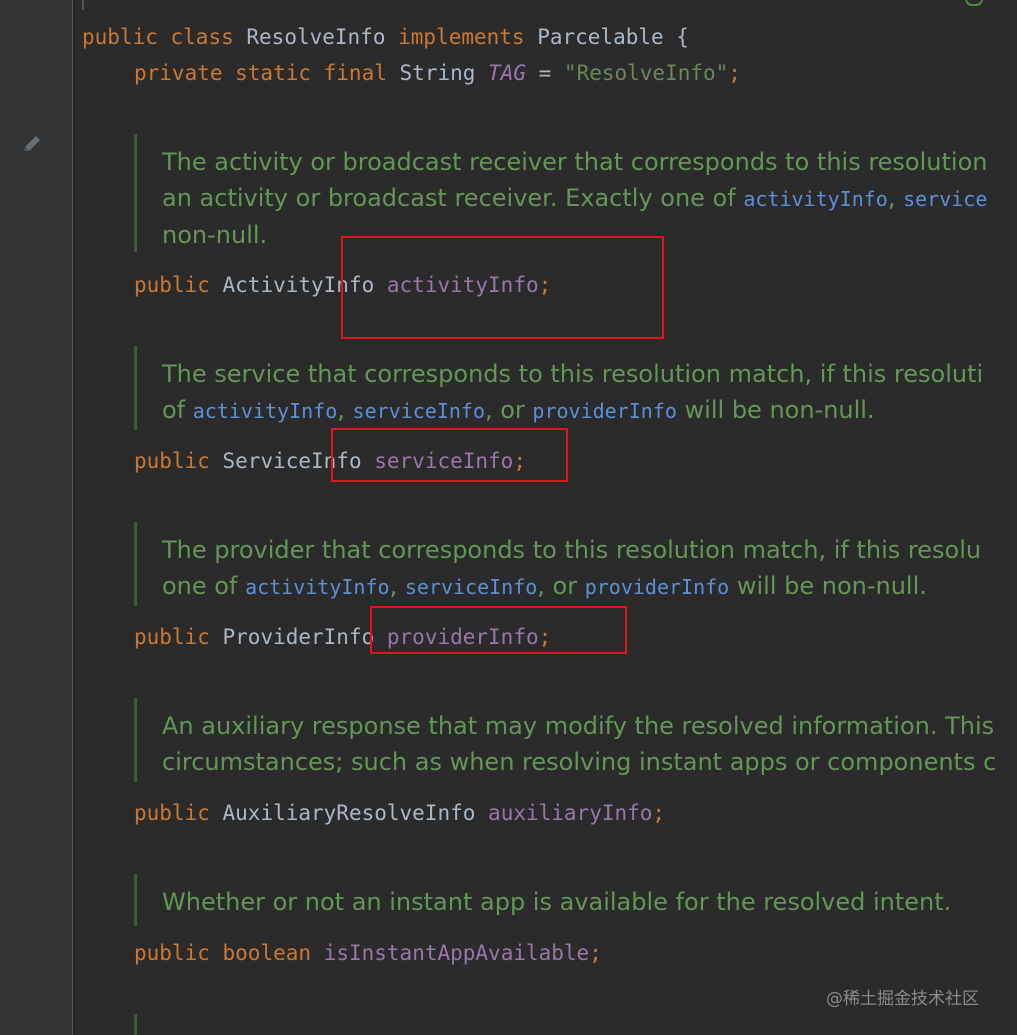  Describe the element at coordinates (902, 999) in the screenshot. I see `watermark: @稀土掘金技术社区` at that location.